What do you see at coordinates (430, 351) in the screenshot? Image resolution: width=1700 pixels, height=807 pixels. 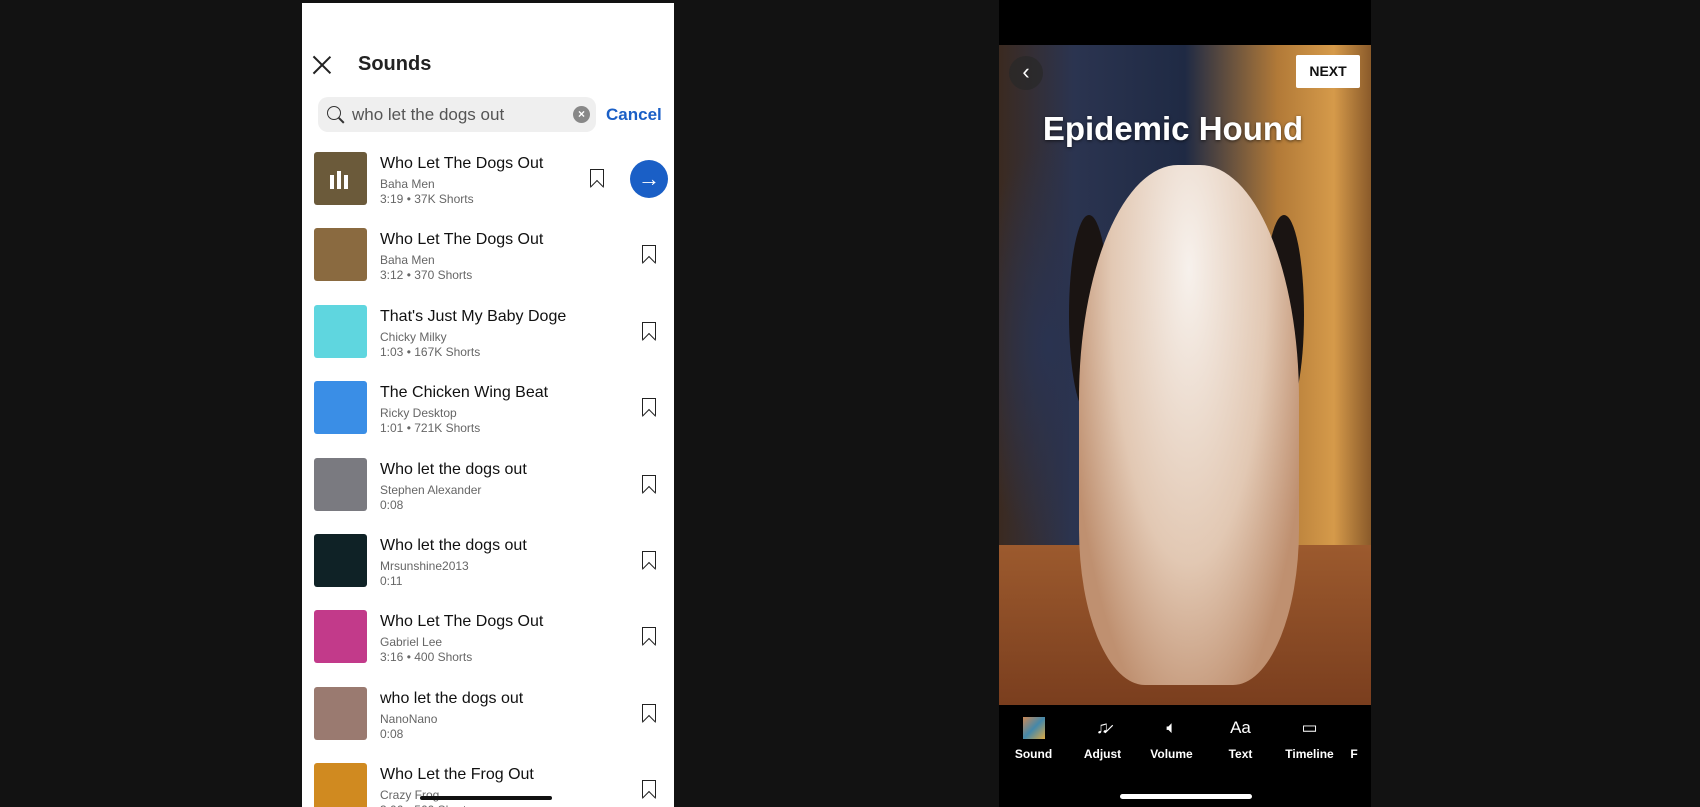 I see `sound-meta: 1:03 • 167K Shorts` at bounding box center [430, 351].